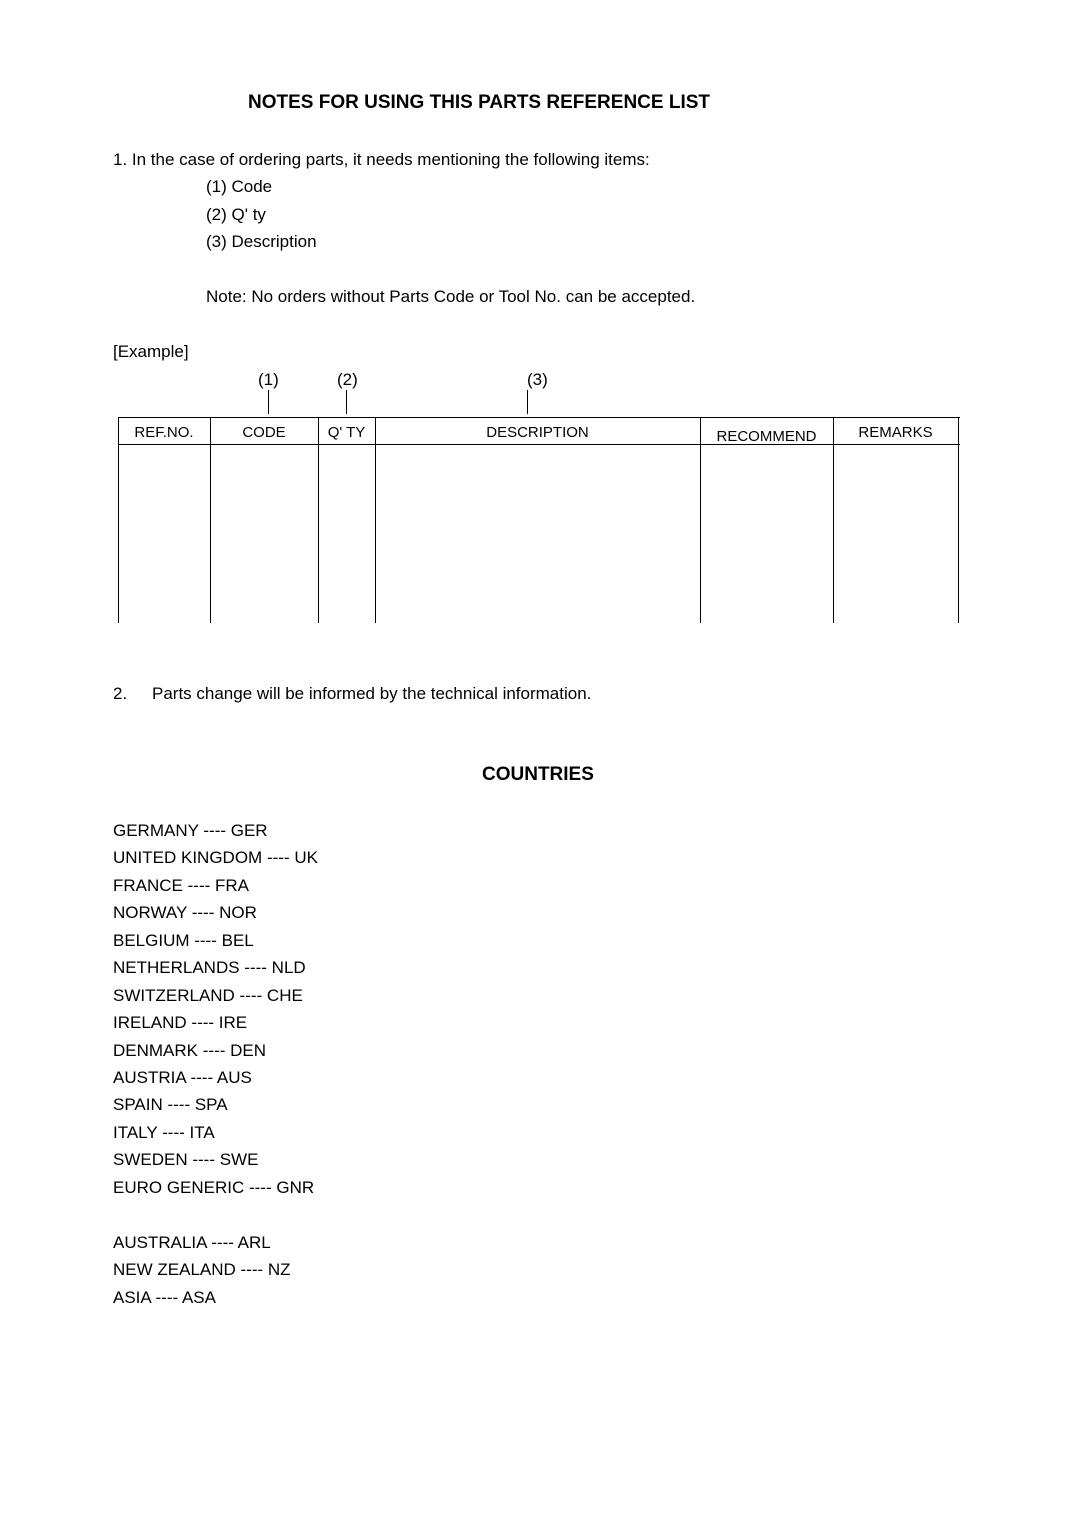 Image resolution: width=1080 pixels, height=1528 pixels. I want to click on countries-title: COUNTRIES, so click(538, 774).